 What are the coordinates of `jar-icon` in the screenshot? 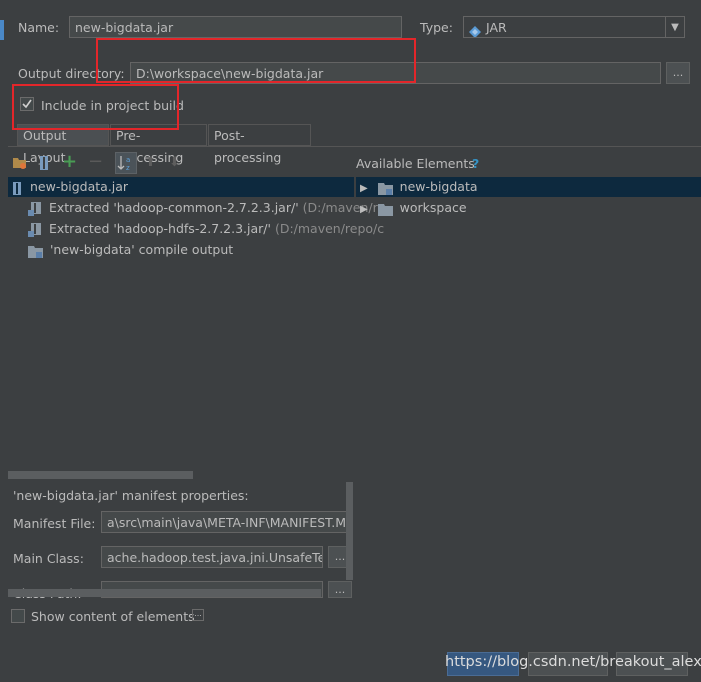 It's located at (17, 188).